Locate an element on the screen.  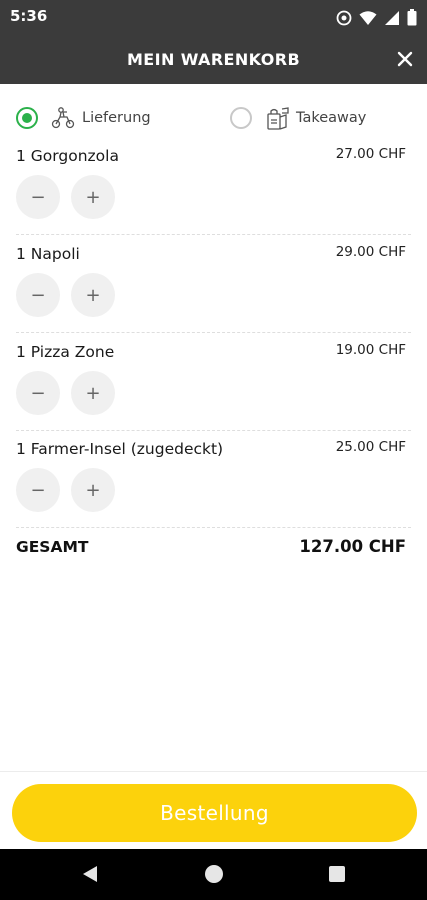
cart-item: 1 Napoli 29.00 CHF − + is located at coordinates (213, 284).